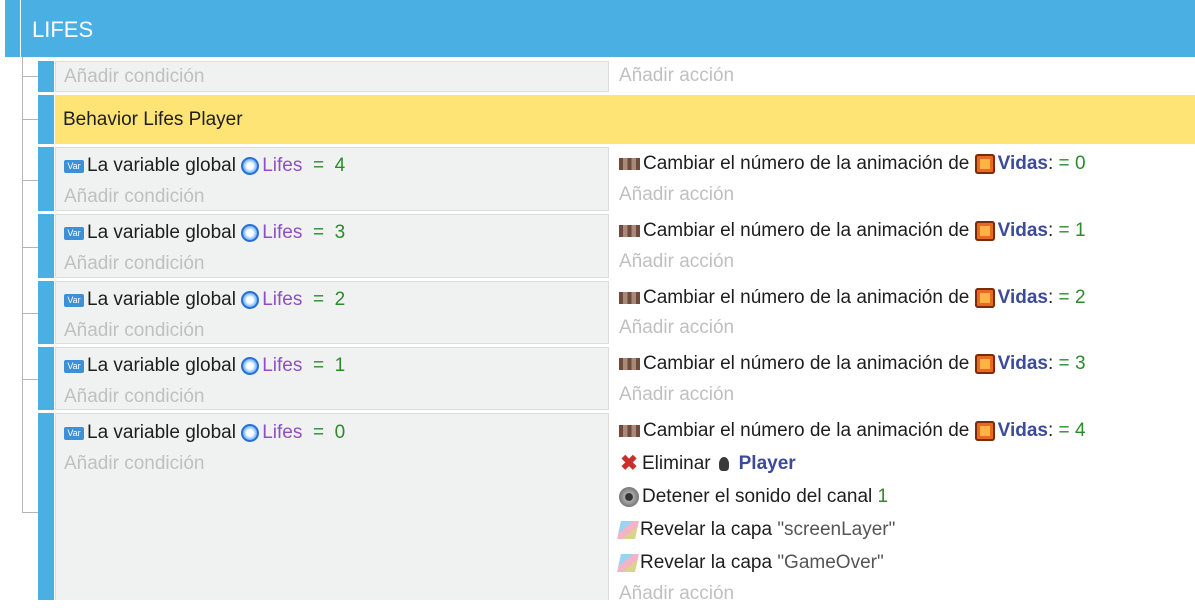 This screenshot has height=608, width=1195. Describe the element at coordinates (629, 497) in the screenshot. I see `speaker-icon` at that location.